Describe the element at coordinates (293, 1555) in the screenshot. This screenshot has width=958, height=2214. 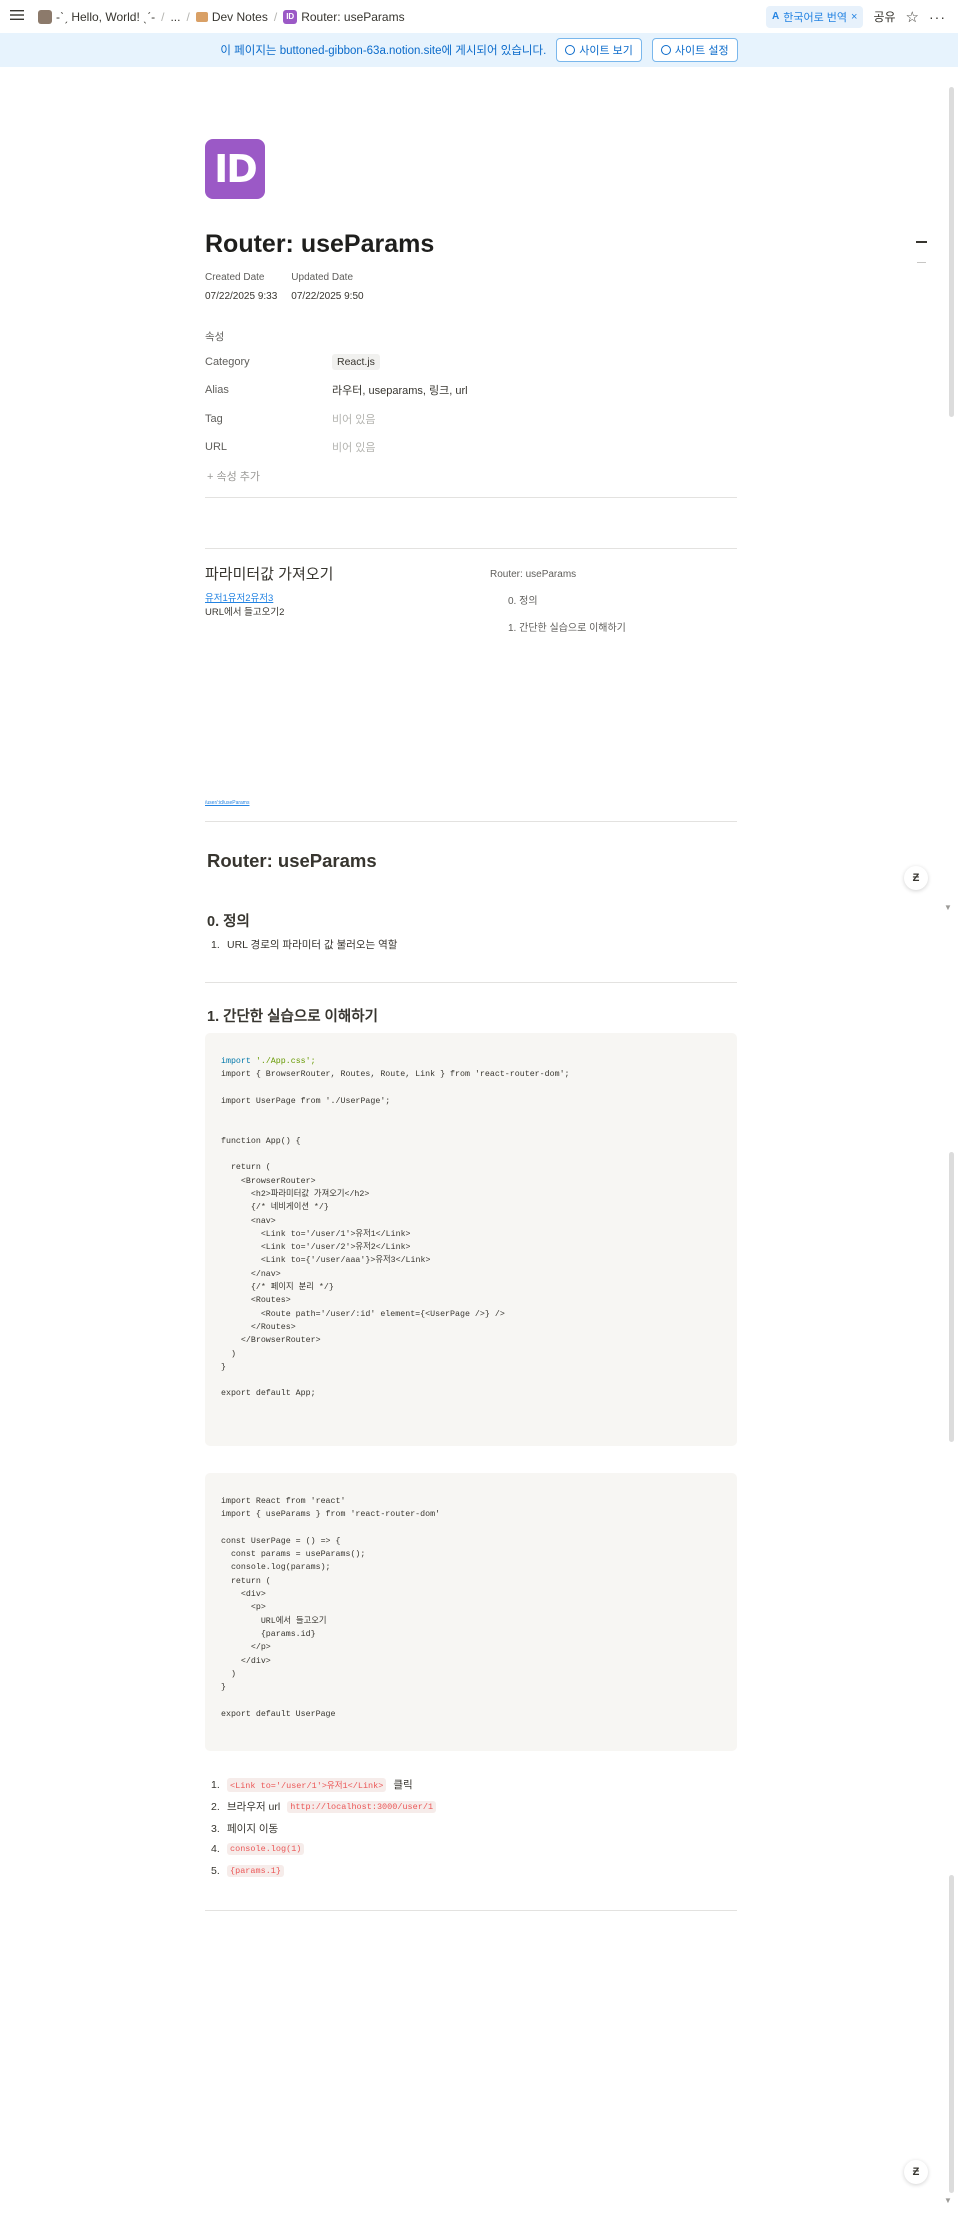
I see `code-line: const params = useParams();` at that location.